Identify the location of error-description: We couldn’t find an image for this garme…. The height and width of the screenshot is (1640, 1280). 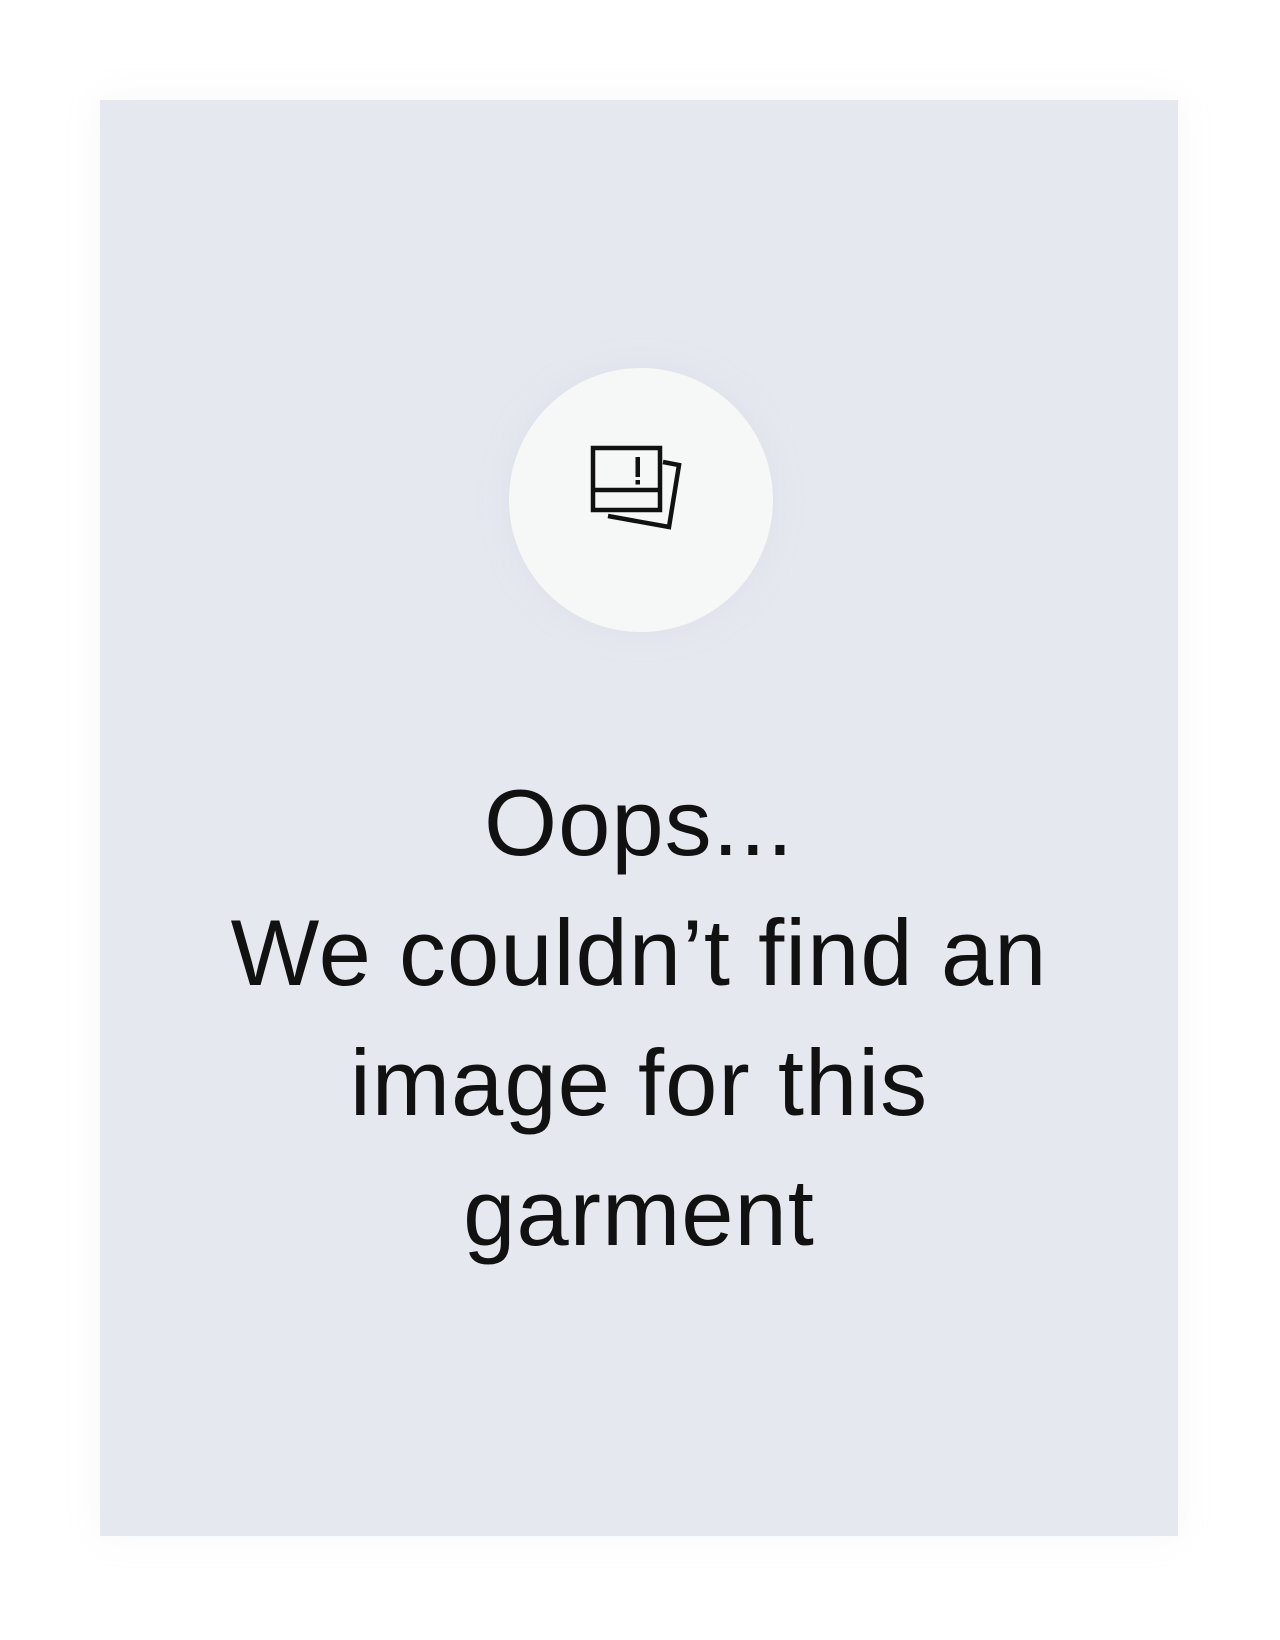
(639, 1082).